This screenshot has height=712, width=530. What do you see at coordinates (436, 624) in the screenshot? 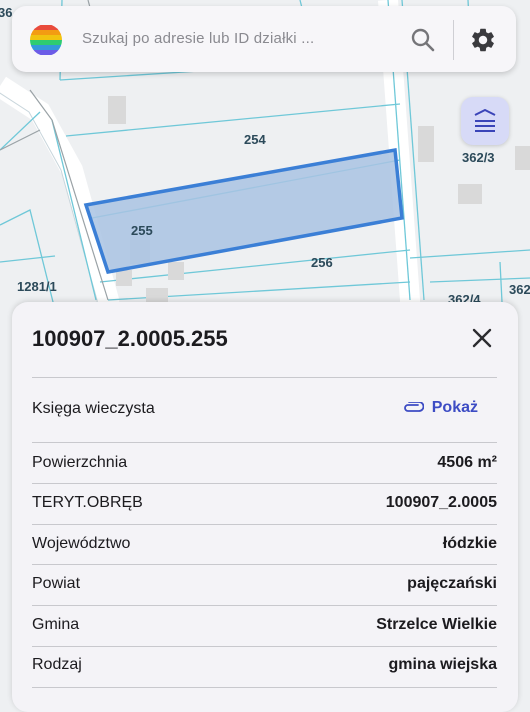
I see `row-value-commune: Strzelce Wielkie` at bounding box center [436, 624].